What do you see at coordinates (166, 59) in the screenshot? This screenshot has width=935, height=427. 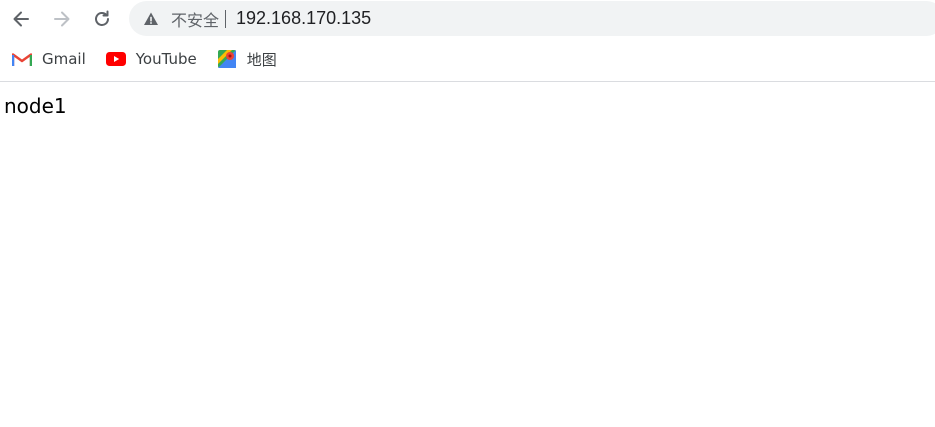 I see `bookmark-label: YouTube` at bounding box center [166, 59].